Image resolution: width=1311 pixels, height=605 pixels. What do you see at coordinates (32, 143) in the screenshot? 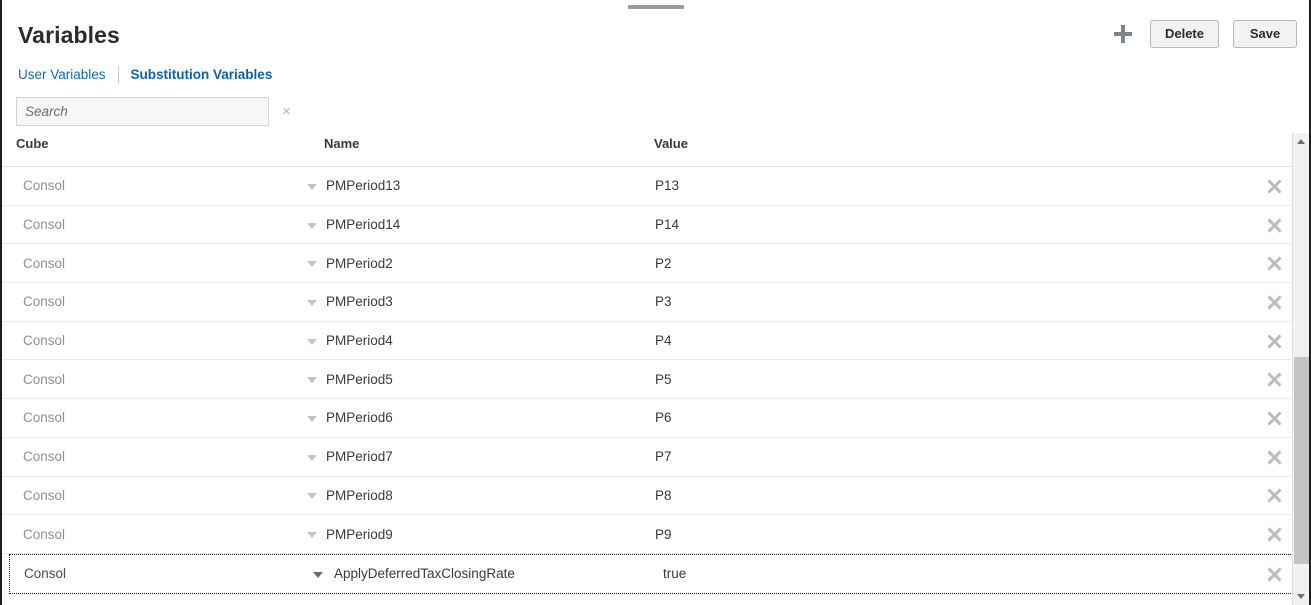
I see `column-header-cube: Cube` at bounding box center [32, 143].